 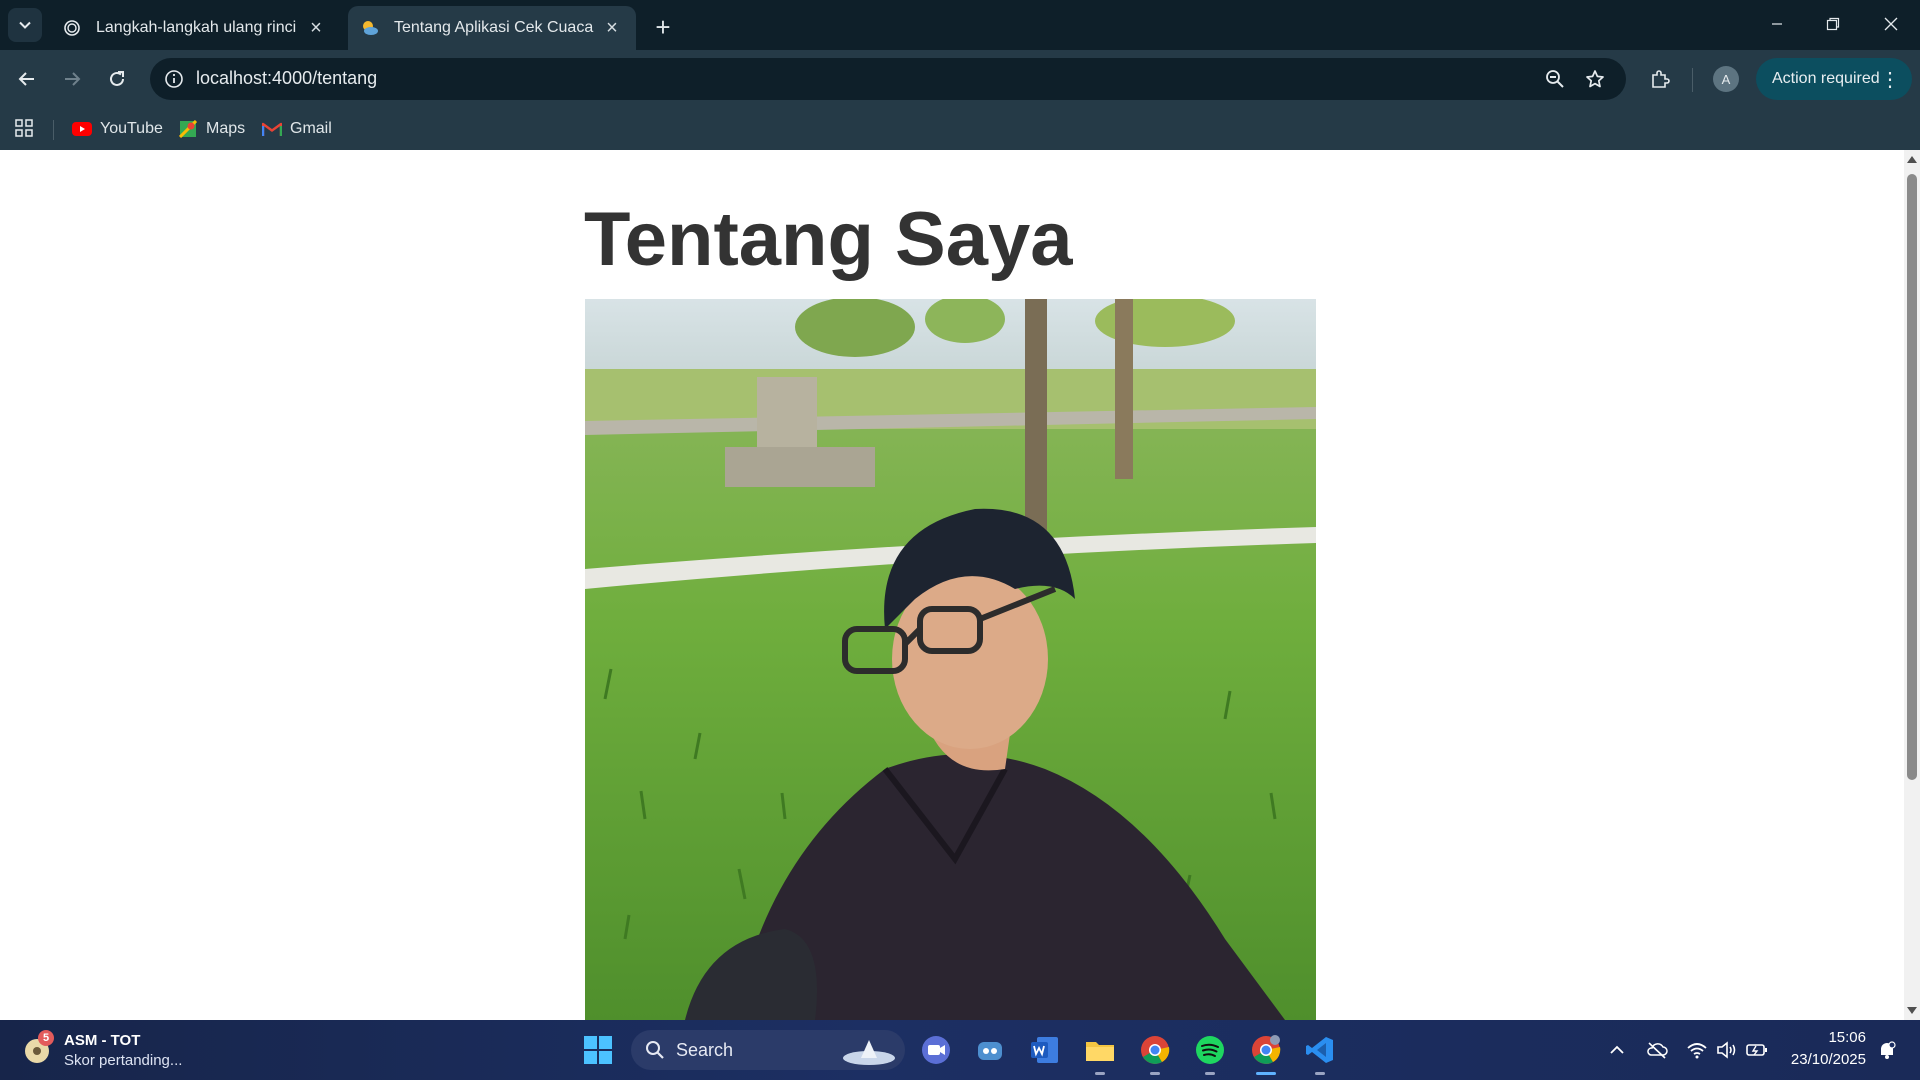 What do you see at coordinates (655, 1050) in the screenshot?
I see `search-icon` at bounding box center [655, 1050].